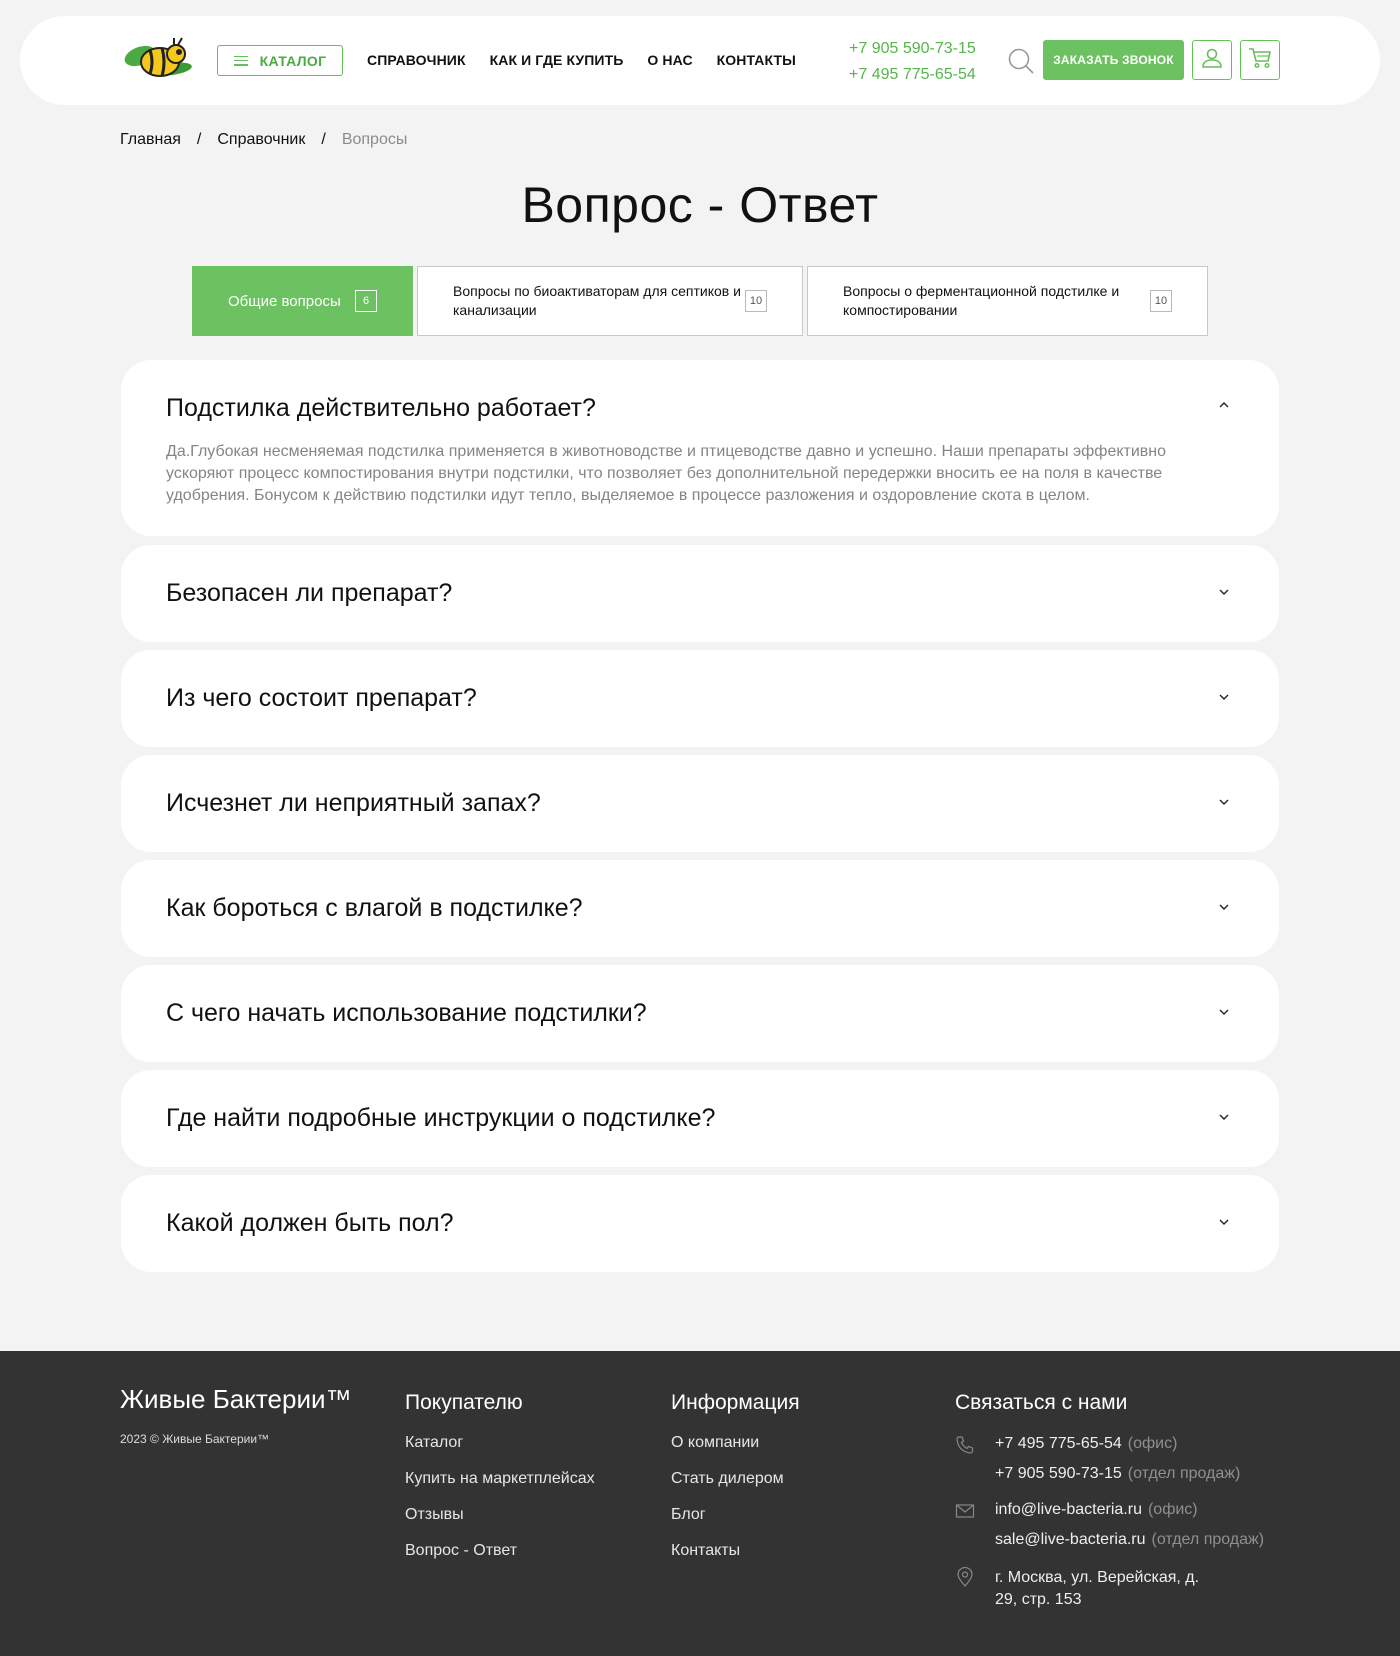 This screenshot has height=1656, width=1400. What do you see at coordinates (700, 205) in the screenshot?
I see `page-title: Вопрос - Ответ` at bounding box center [700, 205].